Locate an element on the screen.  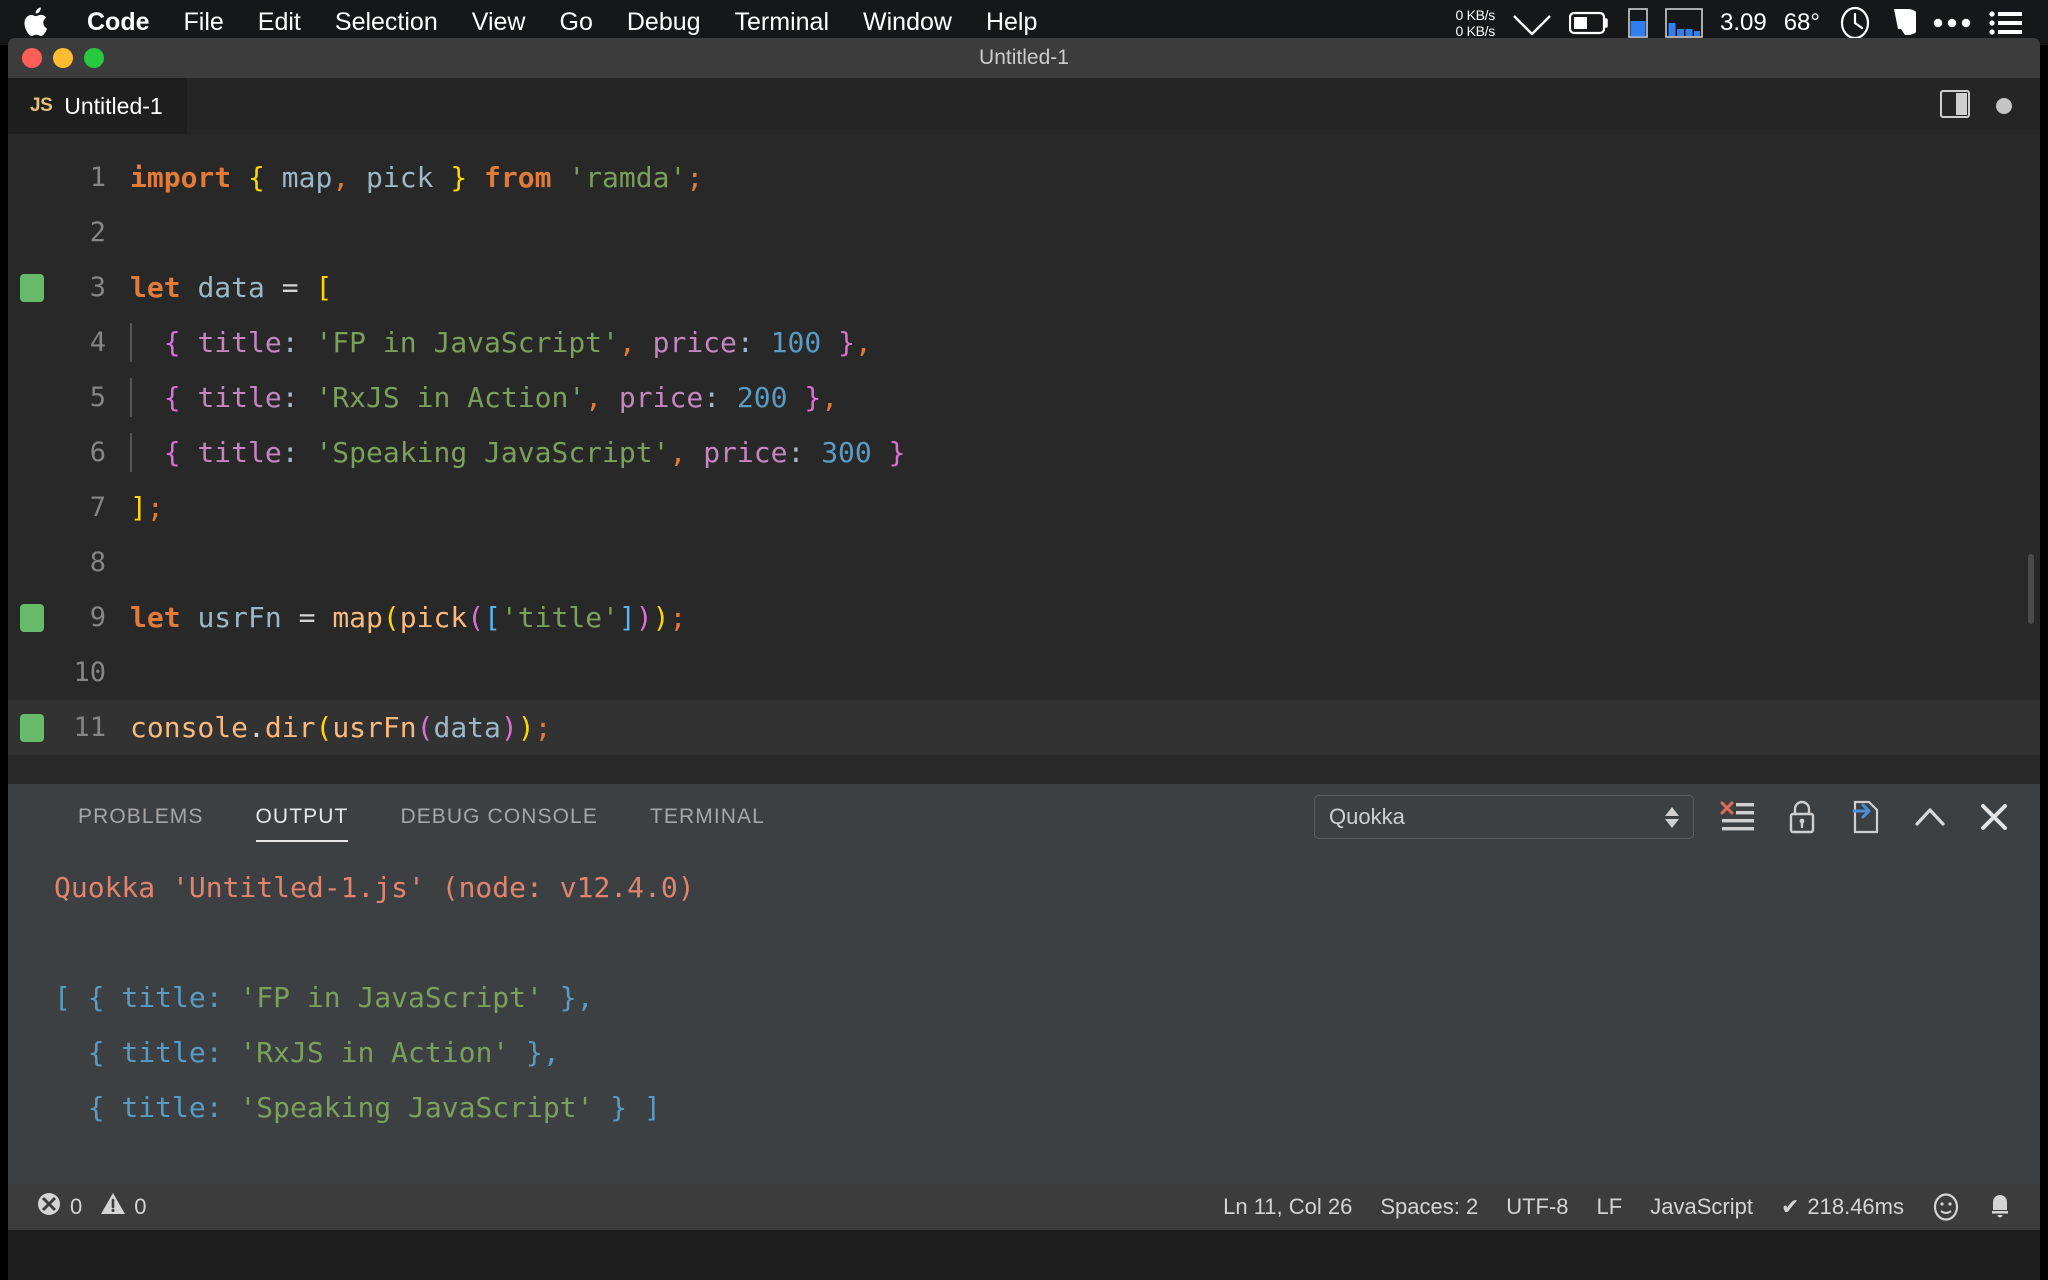
editor-vertical-scrollbar is located at coordinates (2031, 589).